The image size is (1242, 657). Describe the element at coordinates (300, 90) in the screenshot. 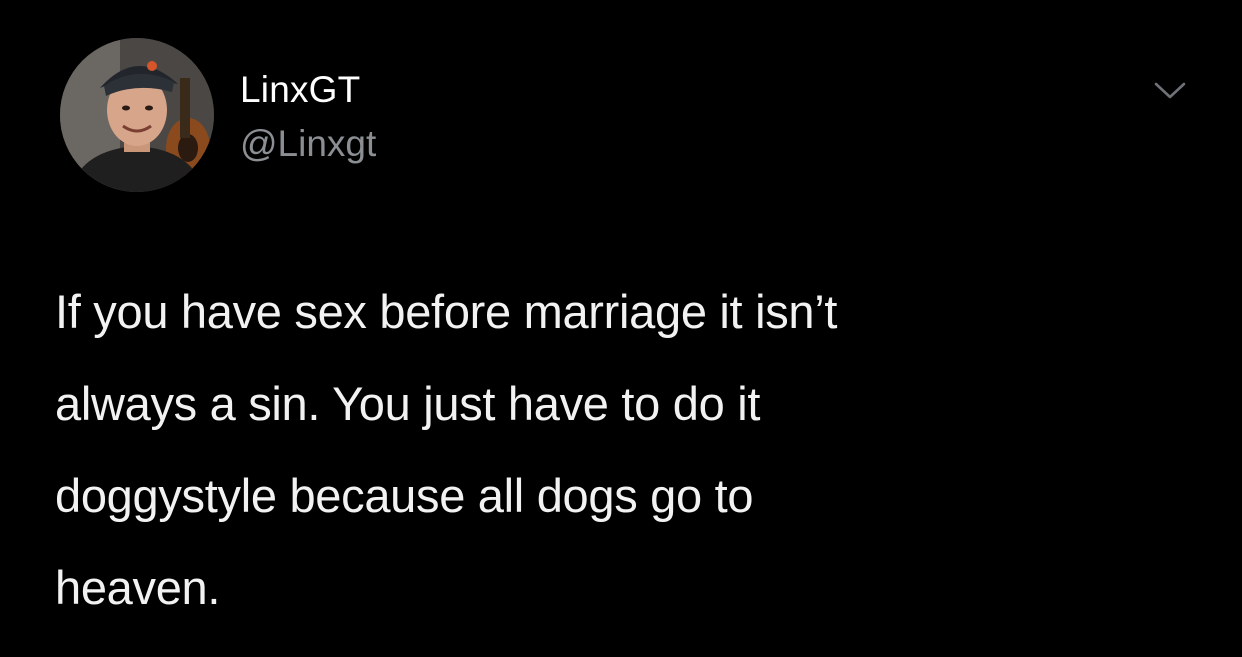

I see `display-name: LinxGT` at that location.